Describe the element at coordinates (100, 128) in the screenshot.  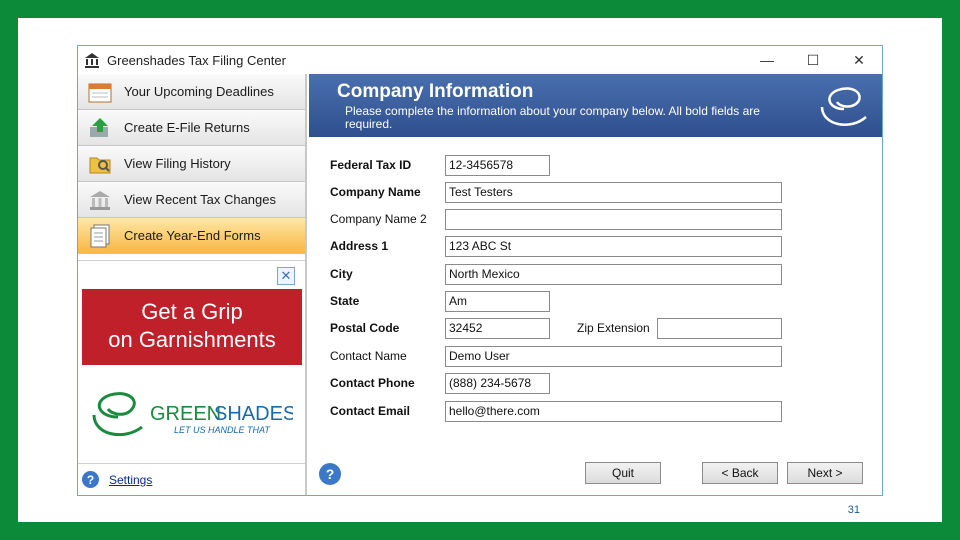
I see `upload-arrow-icon` at that location.